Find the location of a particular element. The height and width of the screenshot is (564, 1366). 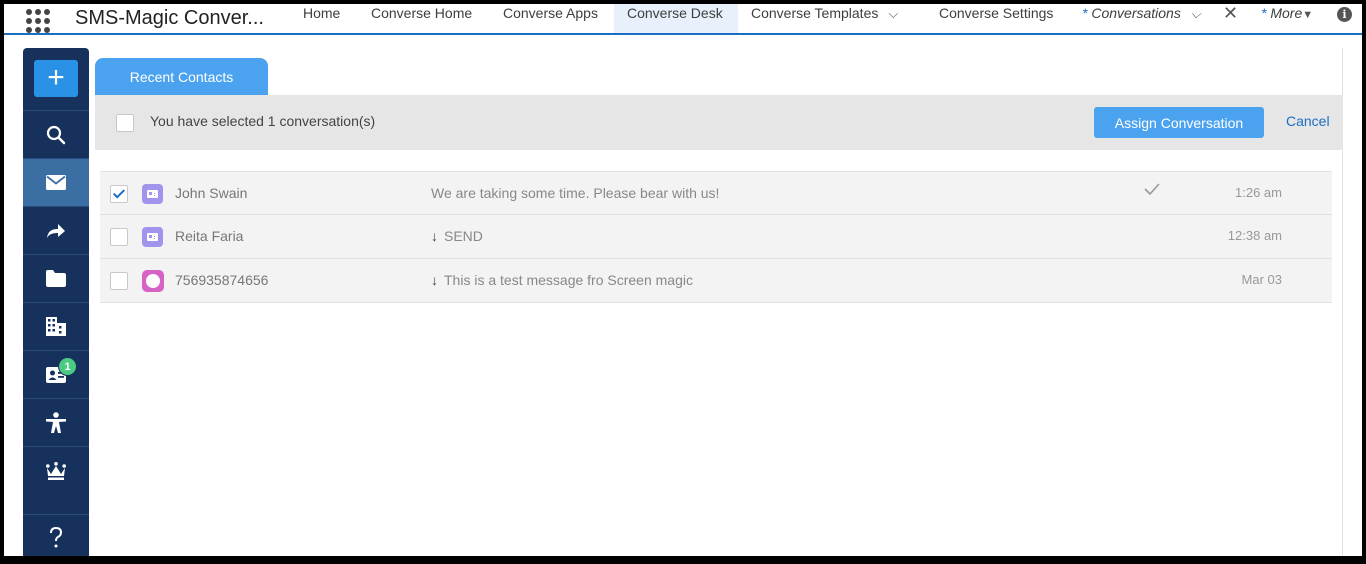

conversation-row: Reita Faria ↓ SEND 12:38 am is located at coordinates (716, 237).